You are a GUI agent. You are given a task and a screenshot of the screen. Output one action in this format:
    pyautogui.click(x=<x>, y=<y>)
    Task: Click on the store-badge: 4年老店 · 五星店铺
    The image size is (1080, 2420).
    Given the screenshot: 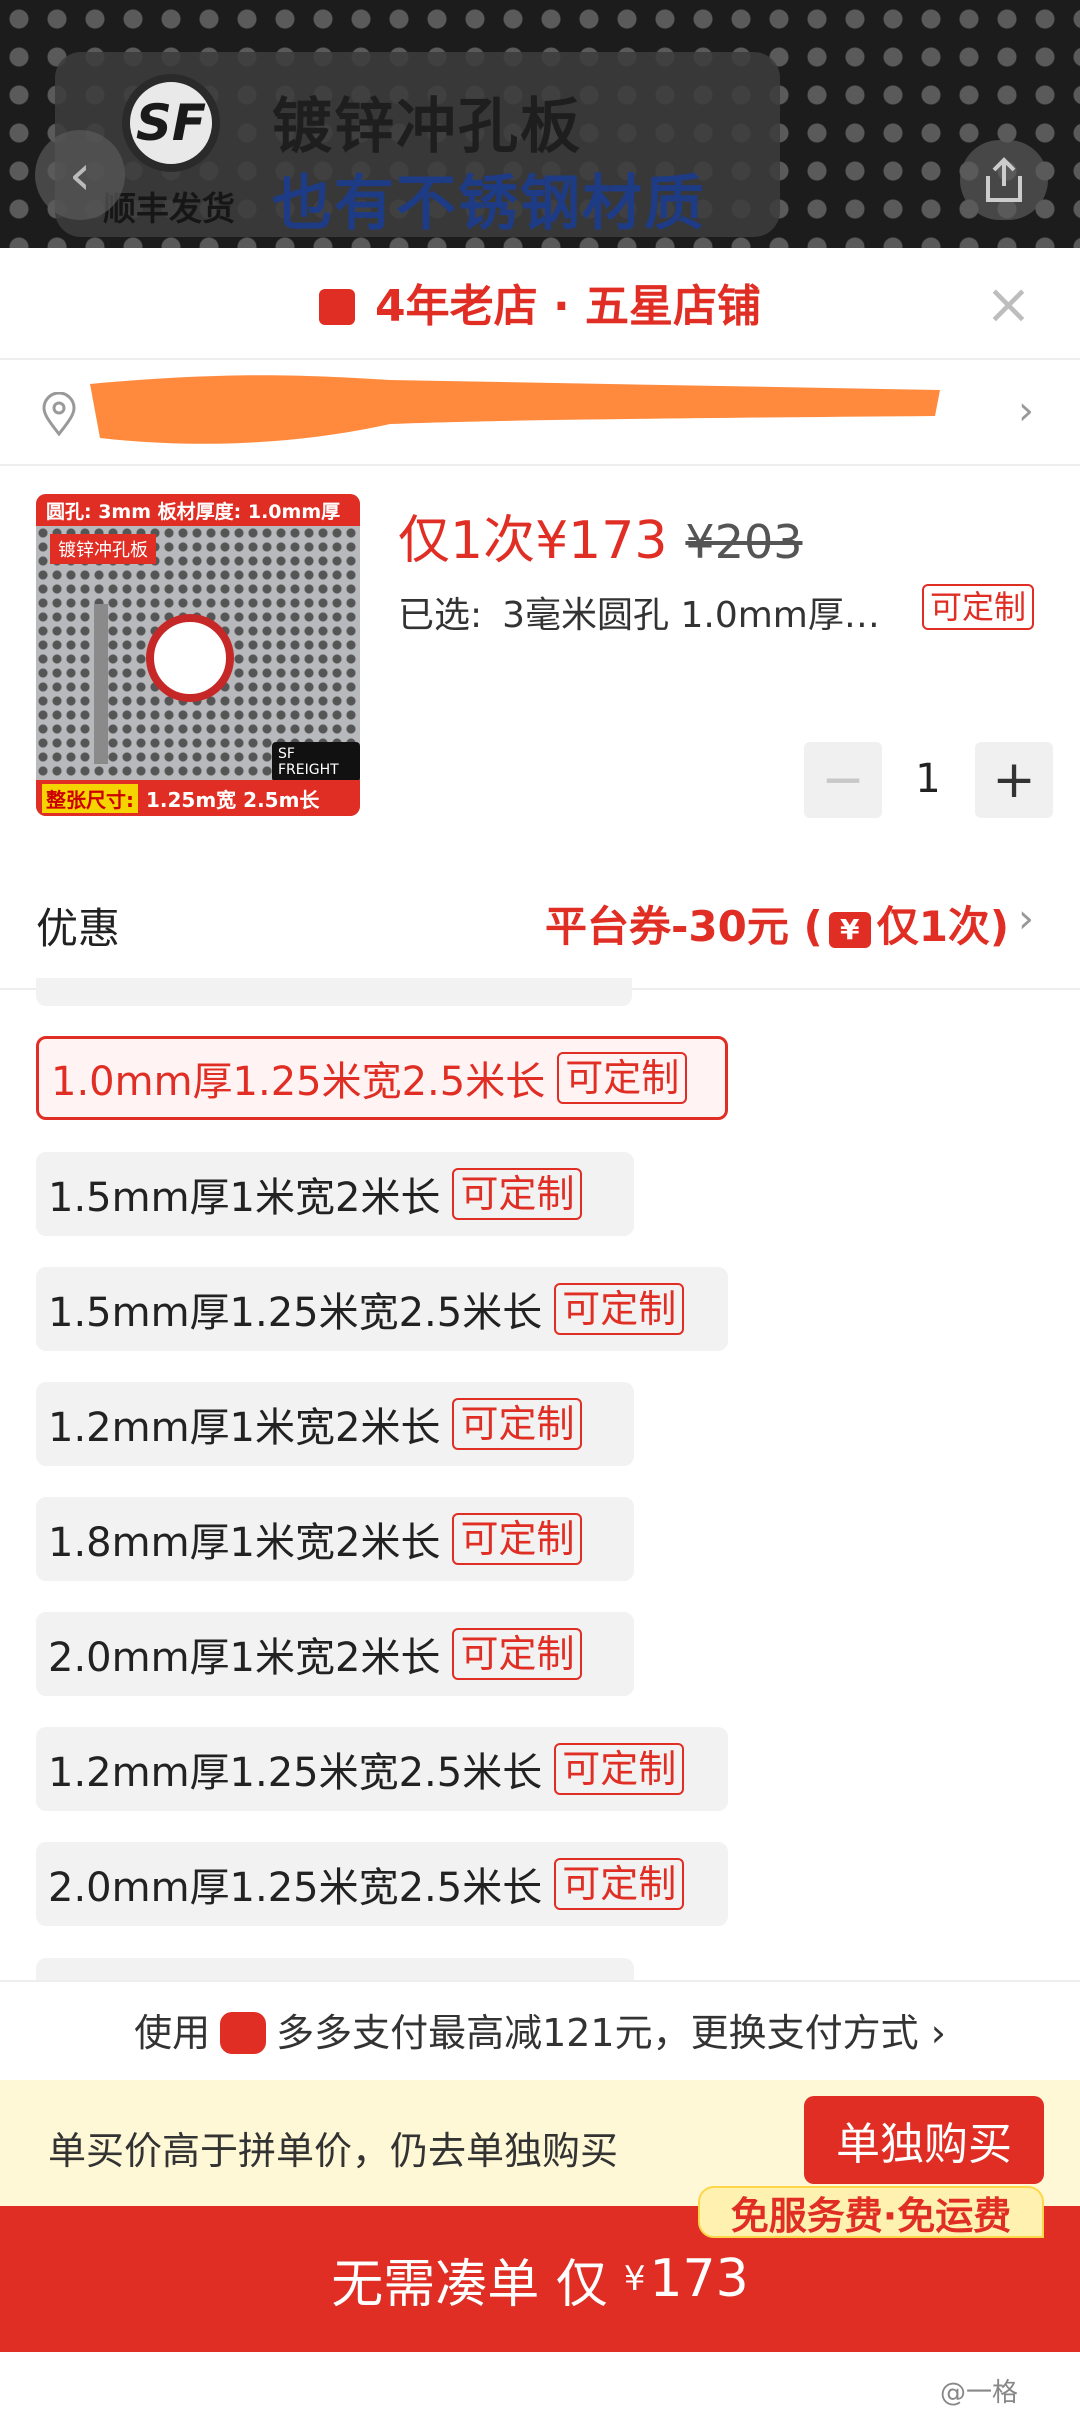 What is the action you would take?
    pyautogui.click(x=540, y=302)
    